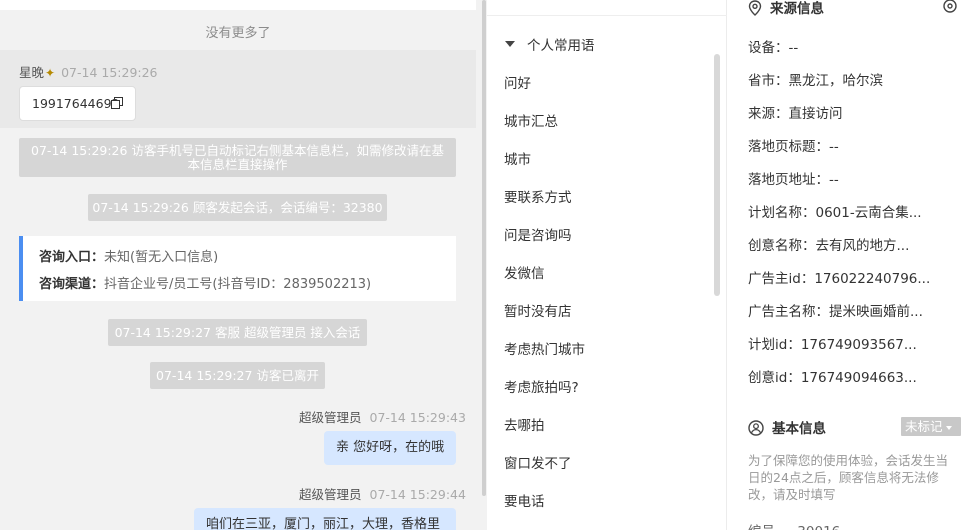  Describe the element at coordinates (238, 284) in the screenshot. I see `channel-value: 抖音企业号/员工号(抖音号ID：2839502213)` at that location.